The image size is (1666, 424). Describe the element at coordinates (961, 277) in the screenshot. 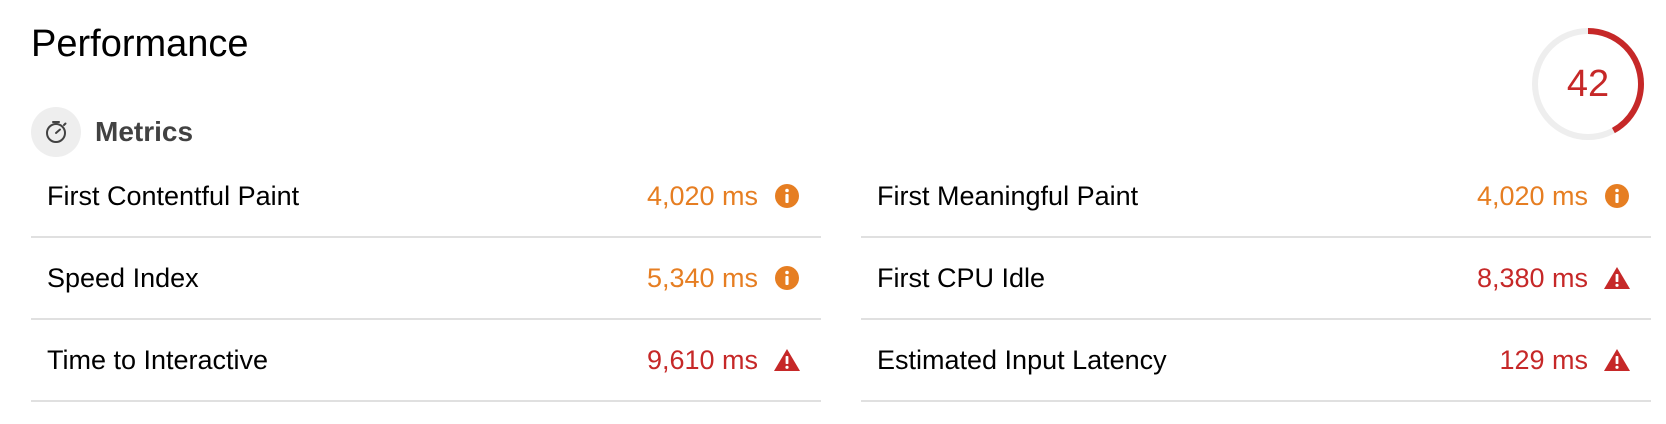

I see `metric-label: First CPU Idle` at that location.